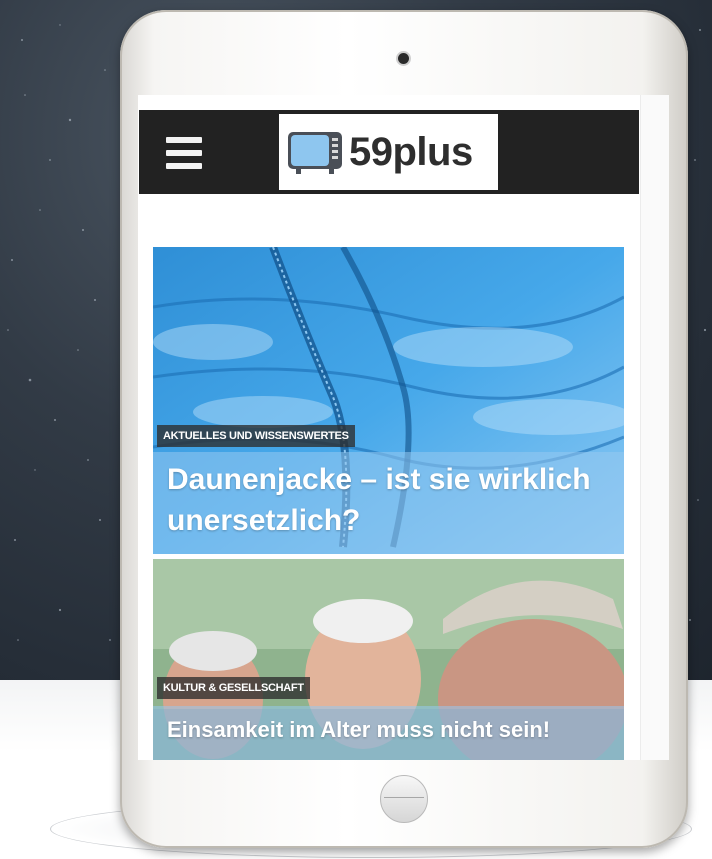  I want to click on tv-icon, so click(315, 153).